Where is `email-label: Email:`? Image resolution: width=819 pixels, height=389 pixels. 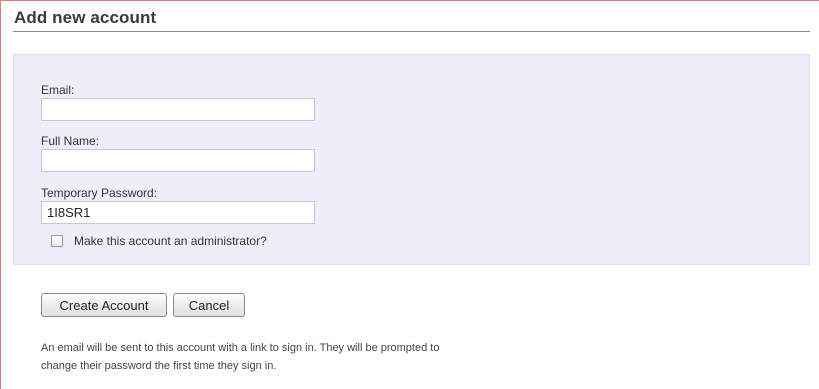
email-label: Email: is located at coordinates (58, 90).